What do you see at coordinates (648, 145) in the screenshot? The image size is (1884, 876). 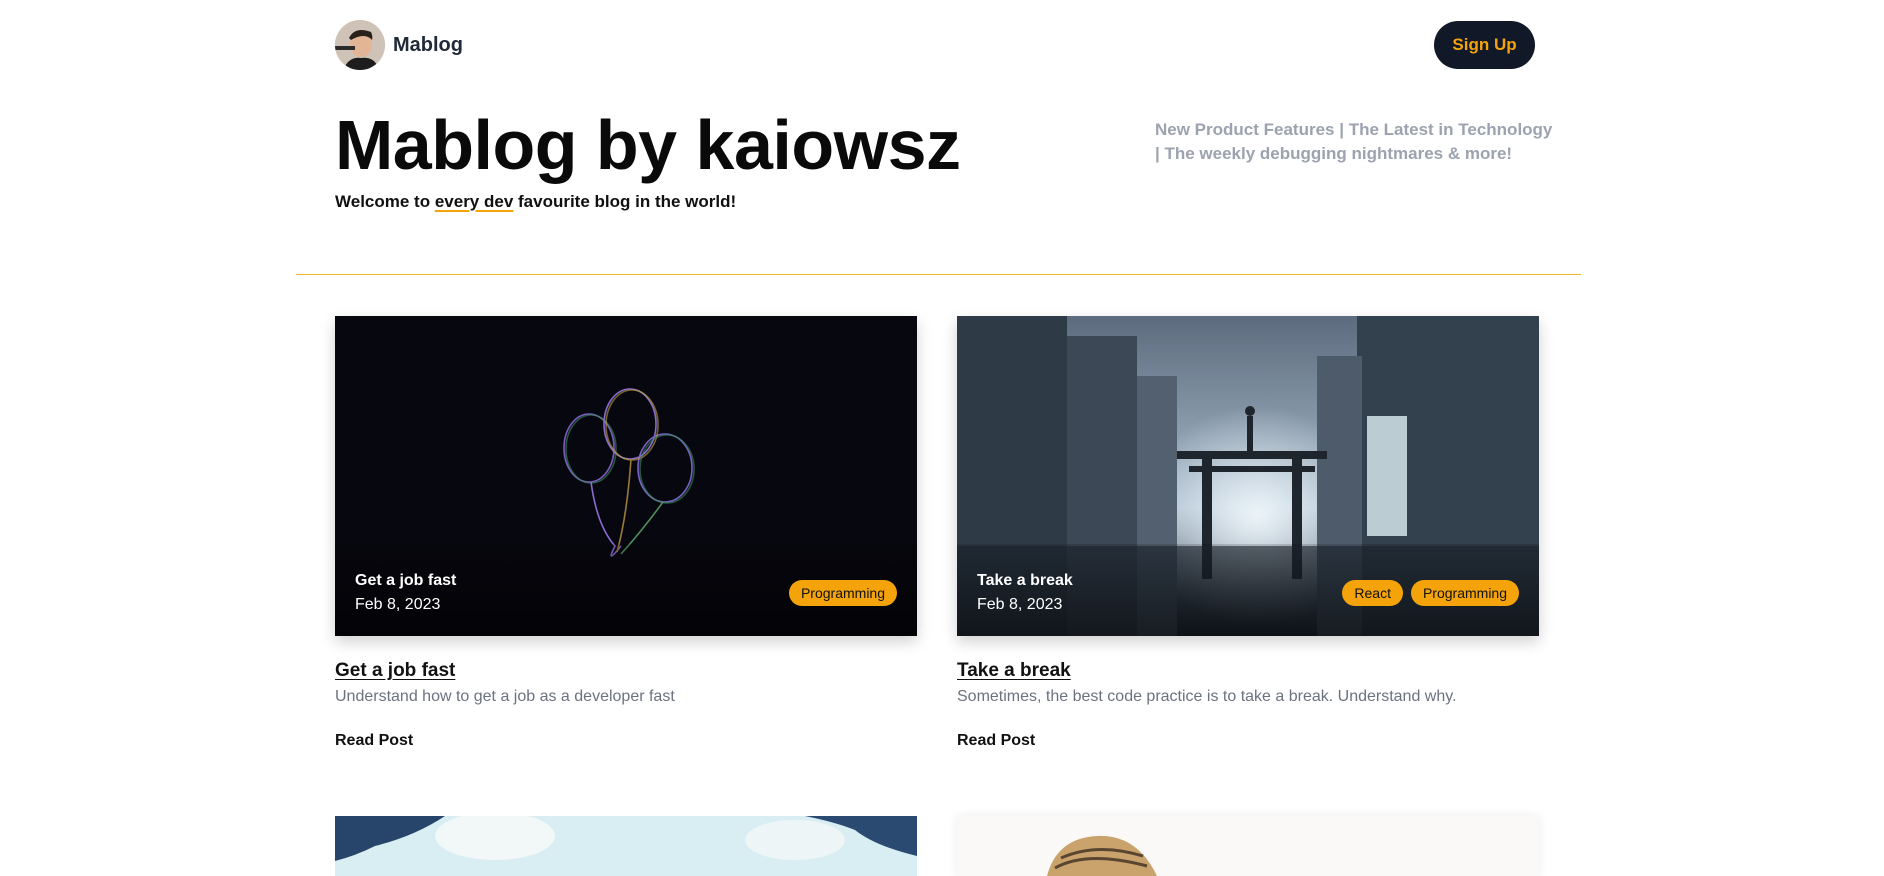 I see `page-title: Mablog by kaiowsz` at bounding box center [648, 145].